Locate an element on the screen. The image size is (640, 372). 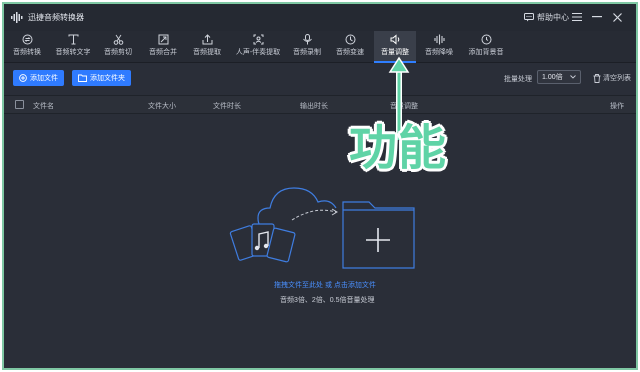
close-icon is located at coordinates (617, 17).